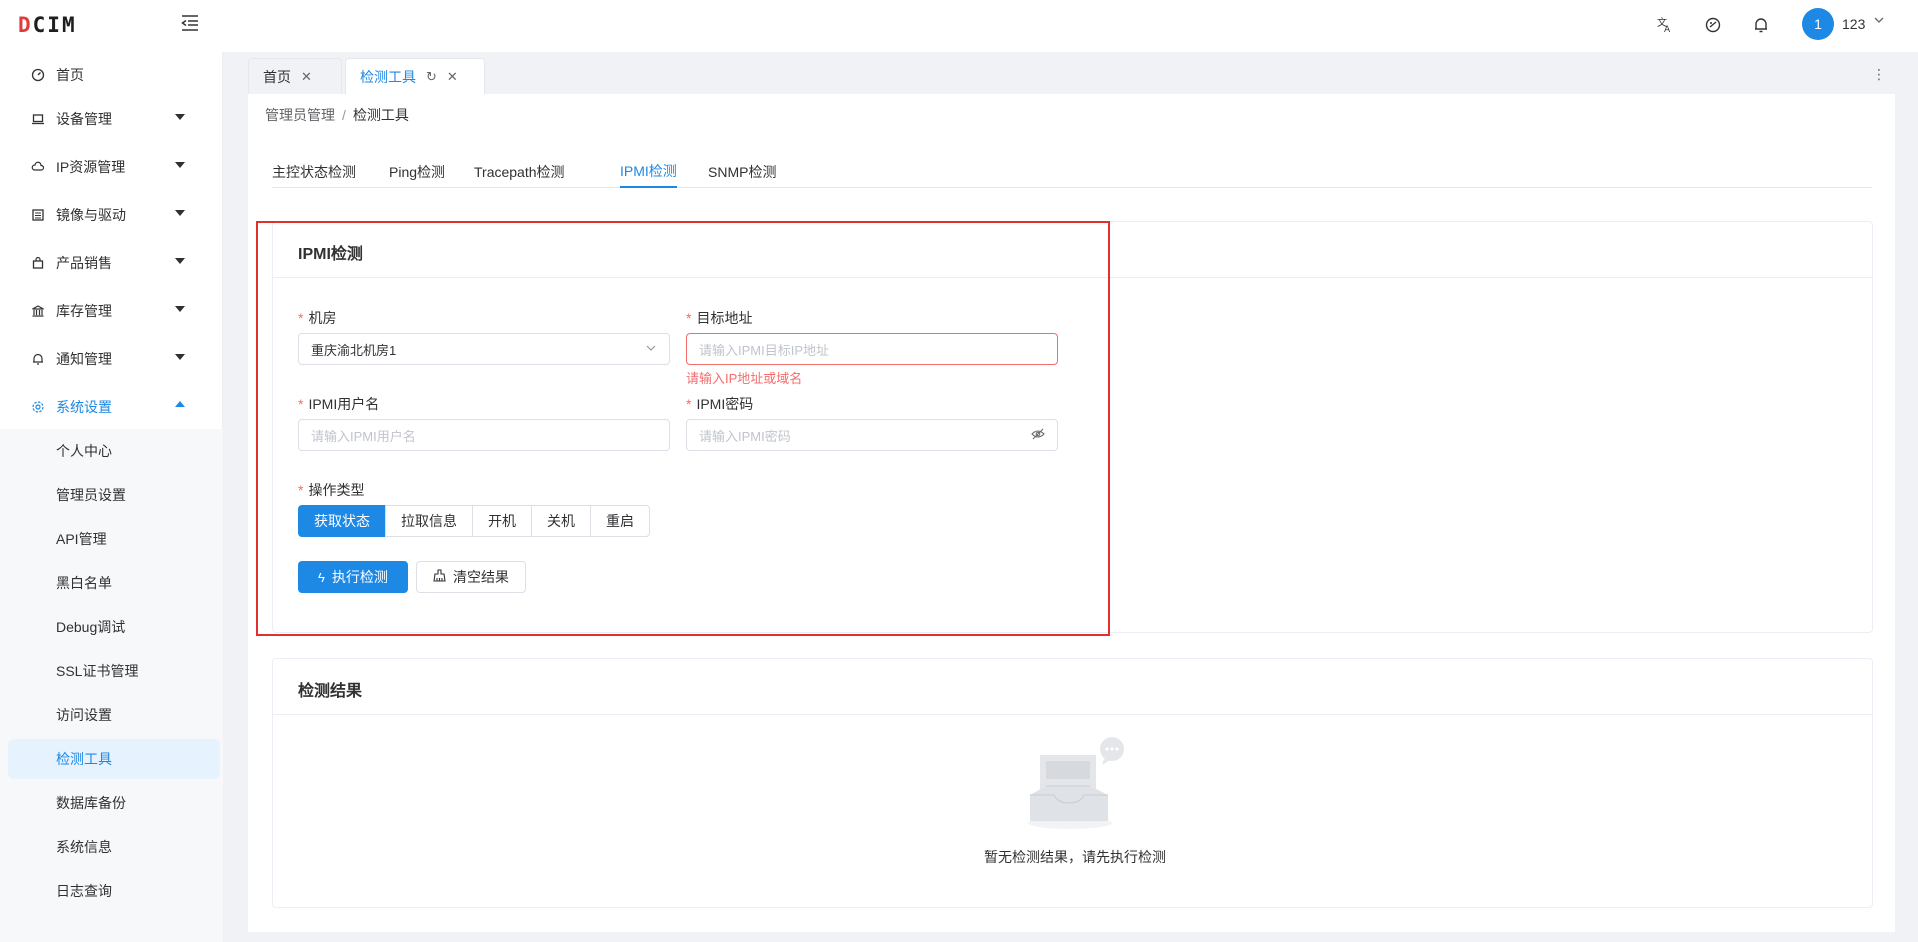  I want to click on op-power-off: 关机, so click(561, 521).